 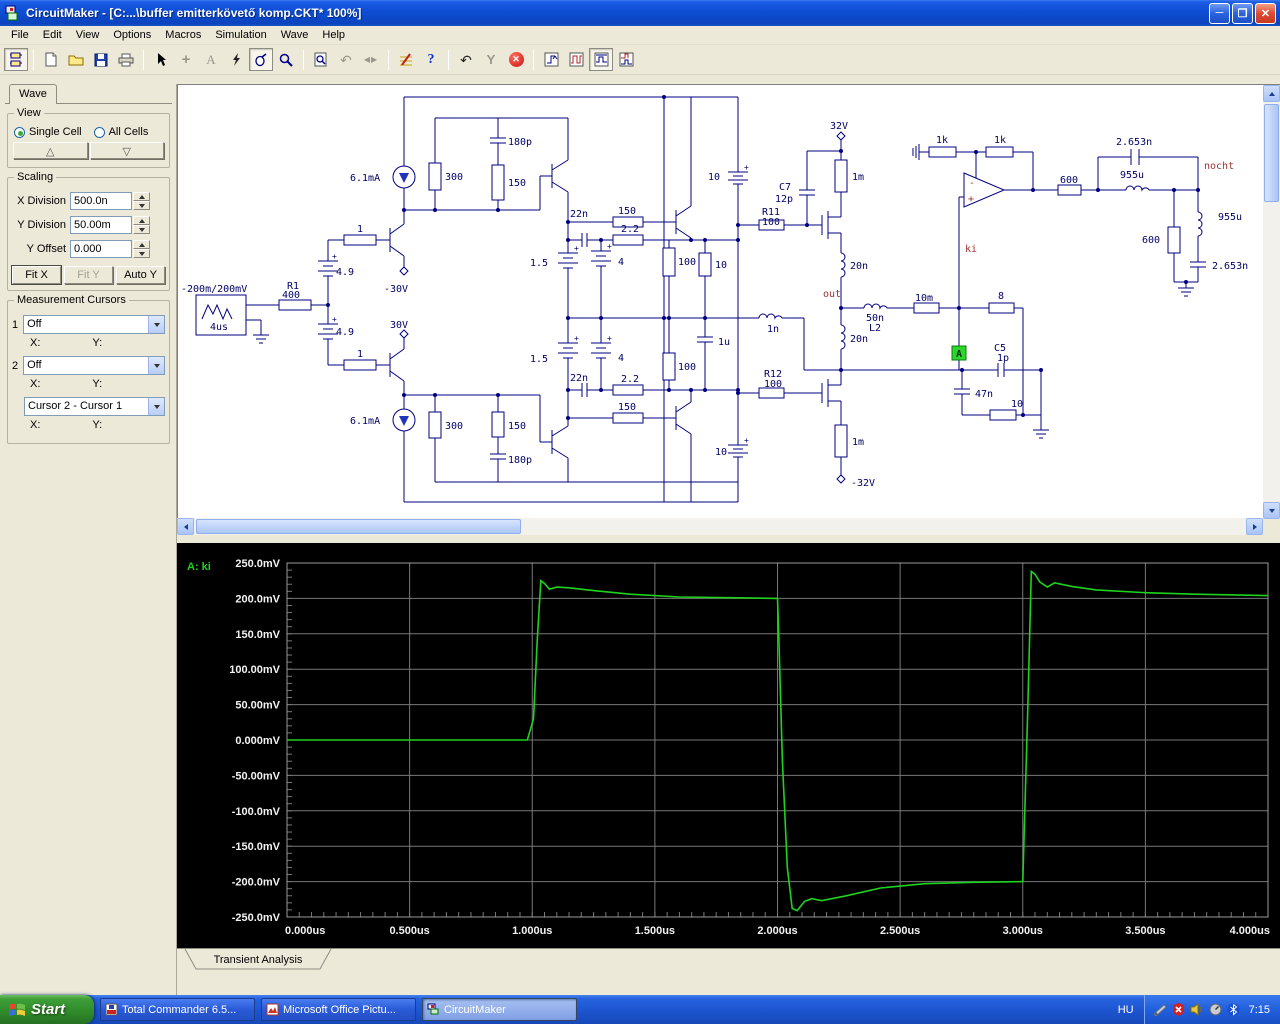 I want to click on cursor-diff-x-label: X:, so click(x=35, y=425).